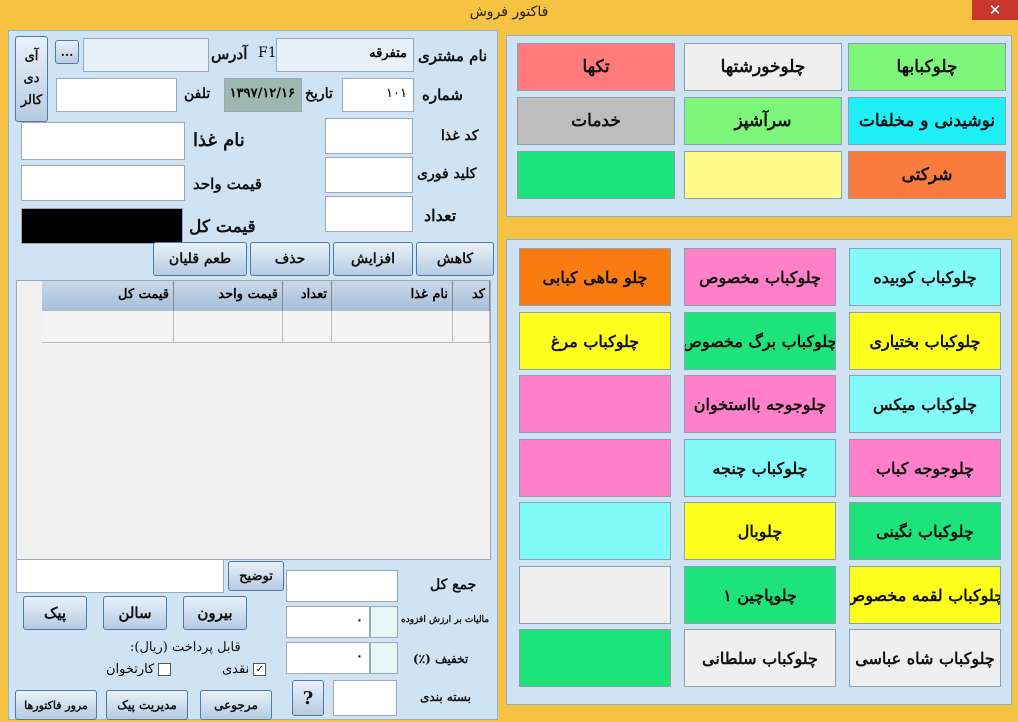  What do you see at coordinates (925, 468) in the screenshot?
I see `food-button-12: چلوجوجه کباب` at bounding box center [925, 468].